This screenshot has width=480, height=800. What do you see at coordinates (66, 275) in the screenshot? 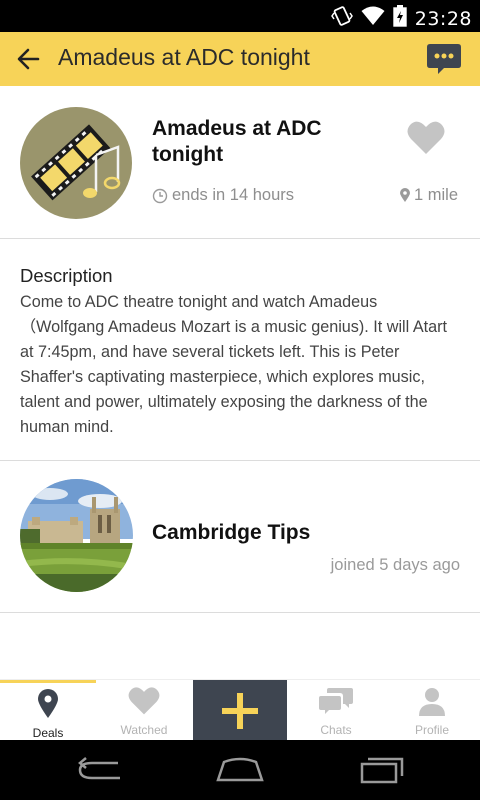
I see `description-heading: Description` at bounding box center [66, 275].